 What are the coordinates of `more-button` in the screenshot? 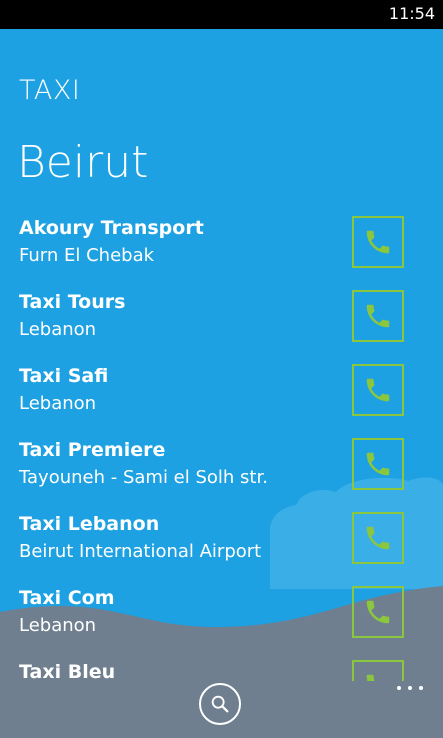 It's located at (410, 688).